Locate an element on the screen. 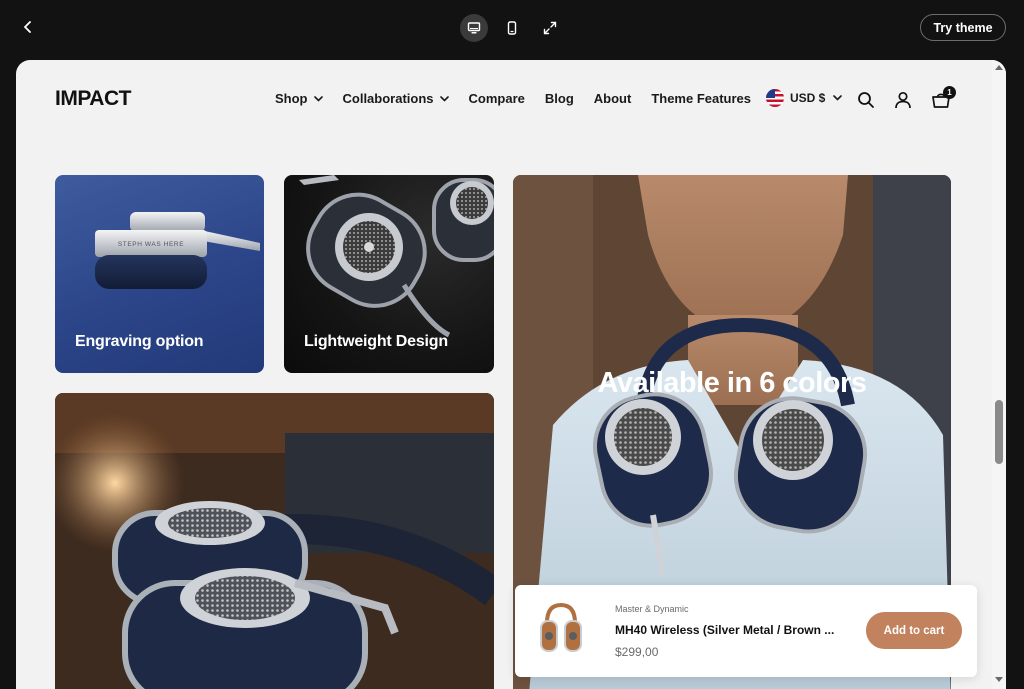 Image resolution: width=1024 pixels, height=689 pixels. cart-count-badge: 1 is located at coordinates (949, 92).